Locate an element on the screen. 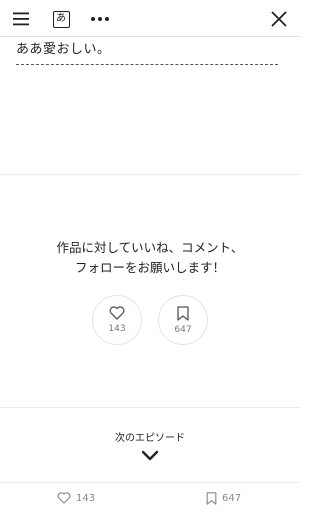  like-button: 143 is located at coordinates (117, 320).